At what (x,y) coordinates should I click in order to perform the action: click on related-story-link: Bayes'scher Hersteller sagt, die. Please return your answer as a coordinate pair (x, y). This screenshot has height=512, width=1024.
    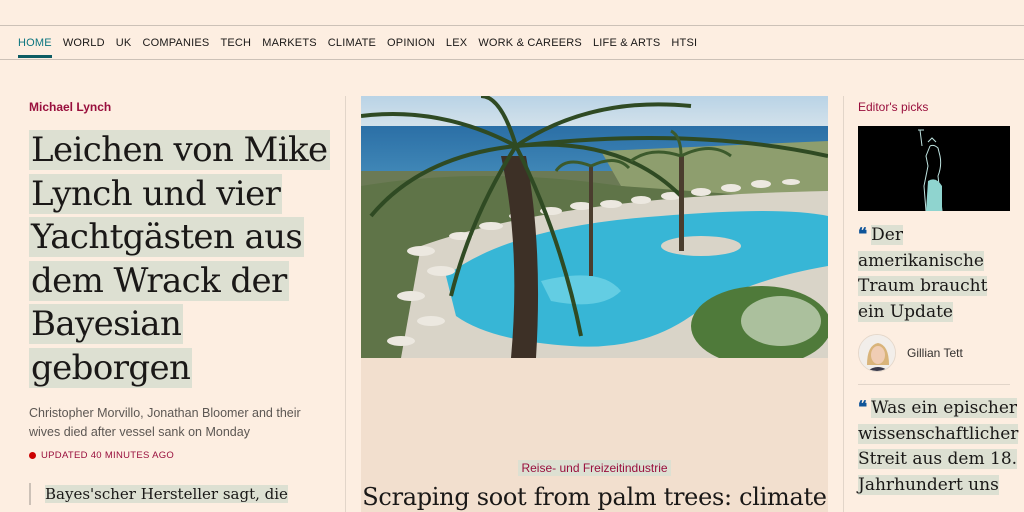
    Looking at the image, I should click on (179, 494).